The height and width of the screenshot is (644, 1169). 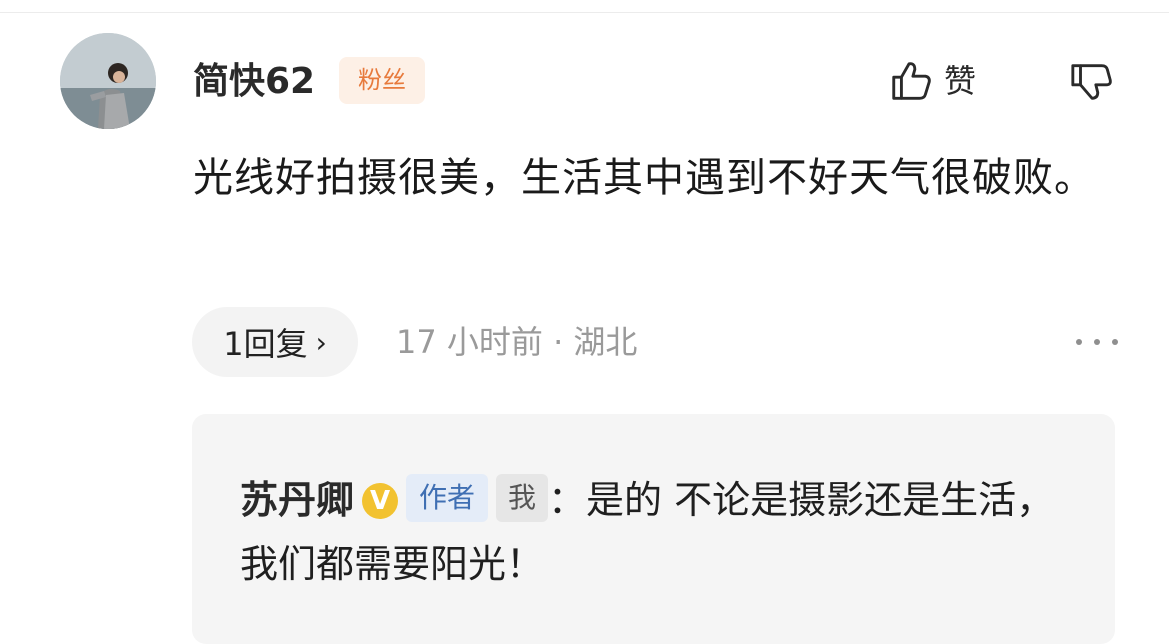 I want to click on reply-content: 苏丹卿 V 作者我：是的 不论是摄影还是生活，我们都需要阳光！, so click(x=660, y=532).